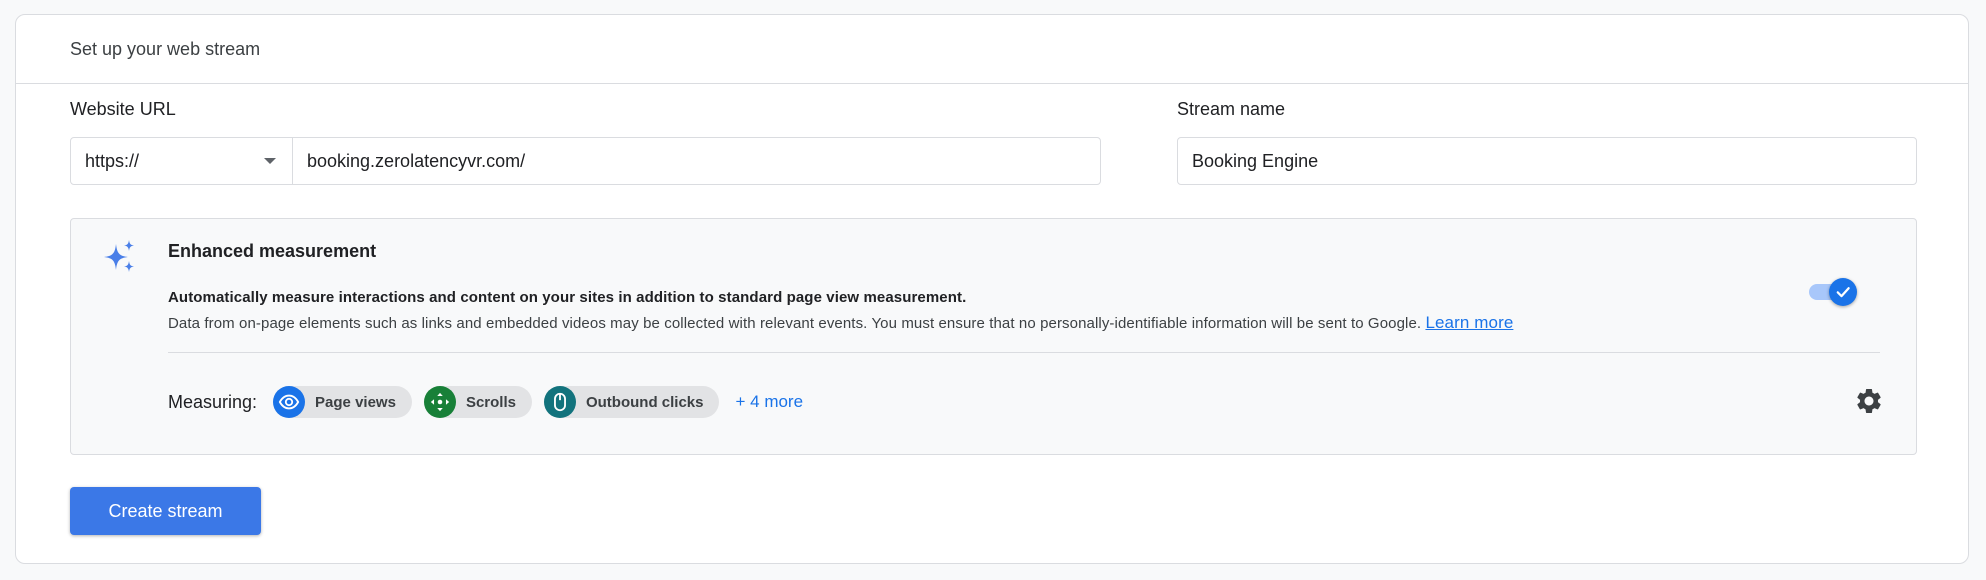  Describe the element at coordinates (559, 402) in the screenshot. I see `mouse-icon` at that location.